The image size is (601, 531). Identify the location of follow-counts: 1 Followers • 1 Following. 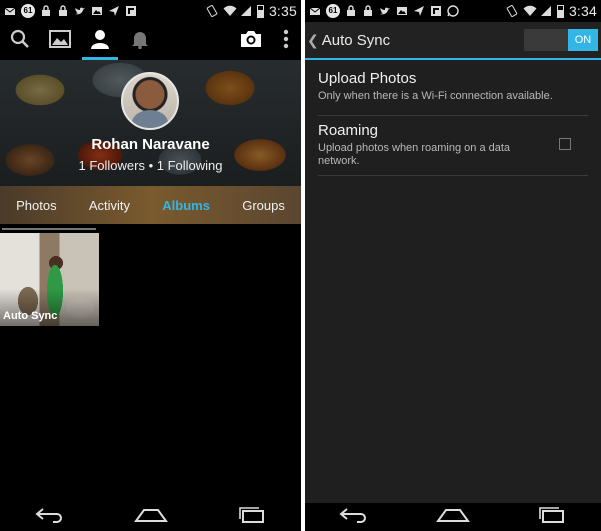
(150, 165).